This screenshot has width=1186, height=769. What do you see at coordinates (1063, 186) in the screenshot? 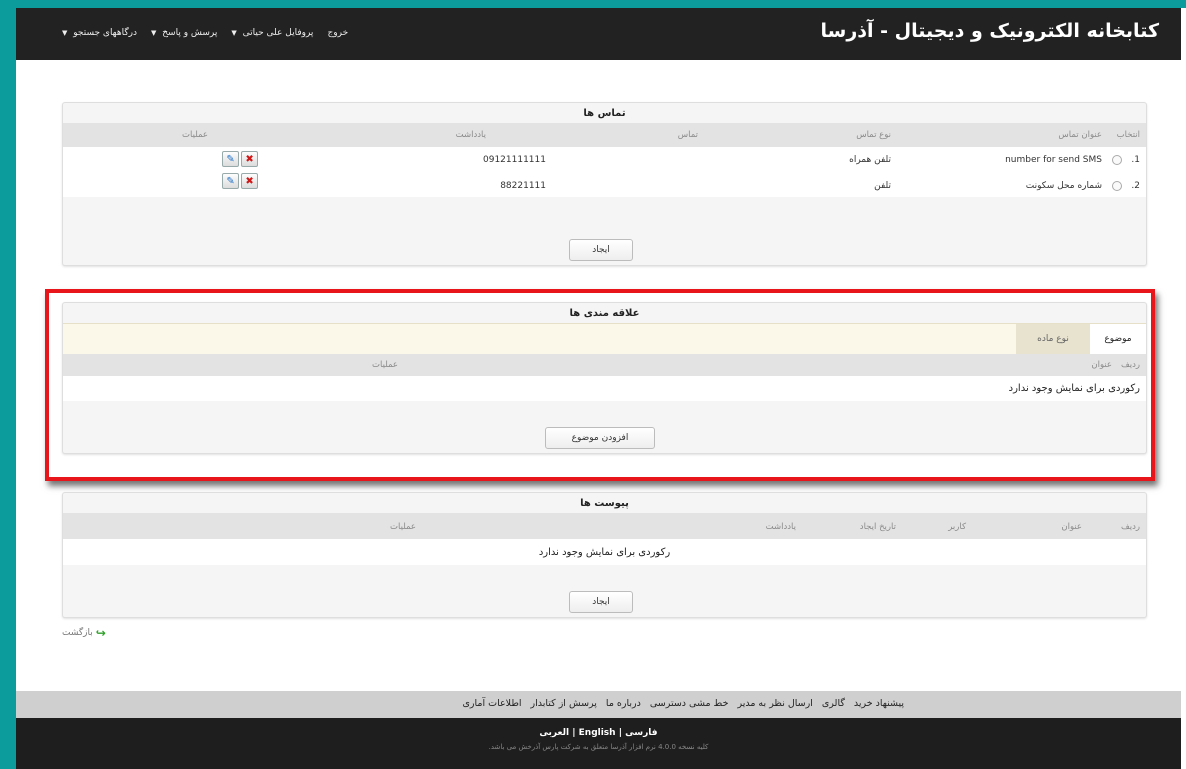
I see `row-title: شماره محل سکونت` at bounding box center [1063, 186].